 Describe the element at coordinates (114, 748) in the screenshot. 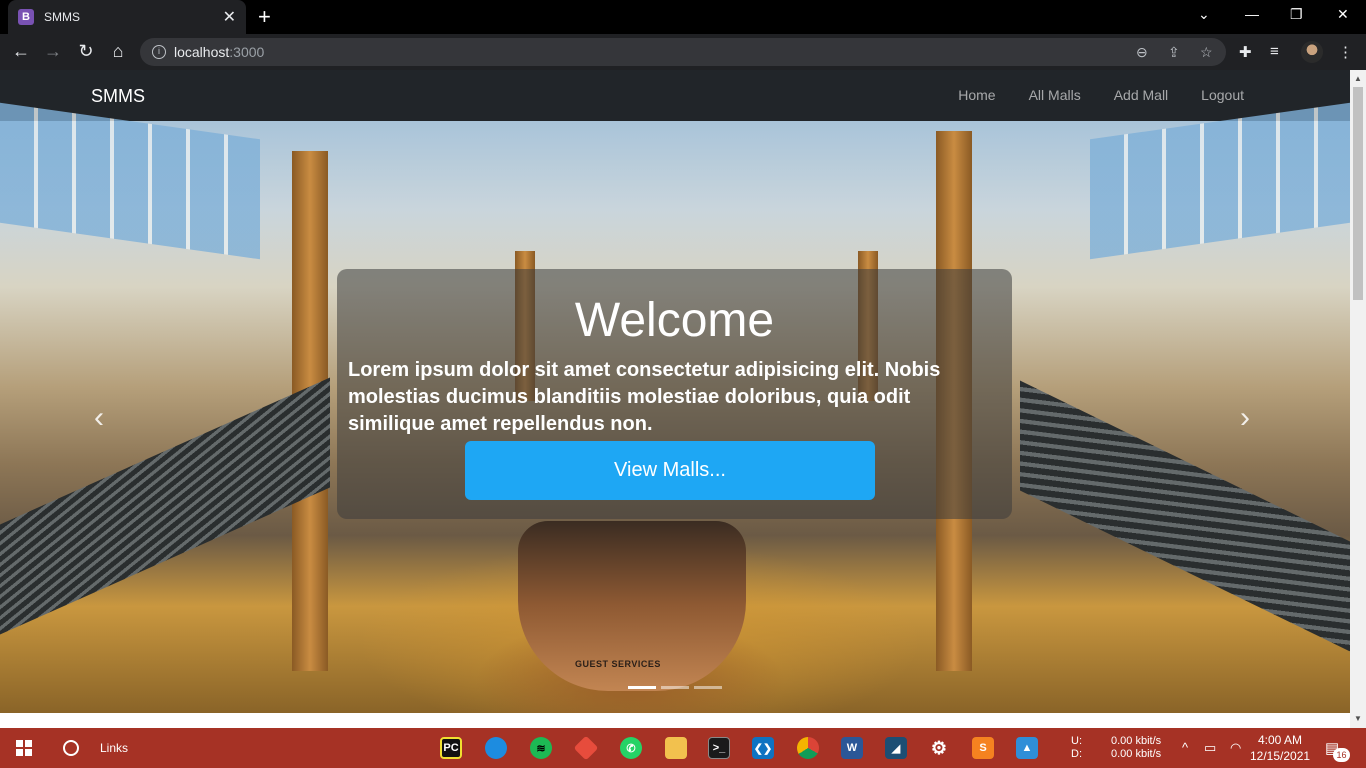

I see `taskbar-links-label: Links` at that location.